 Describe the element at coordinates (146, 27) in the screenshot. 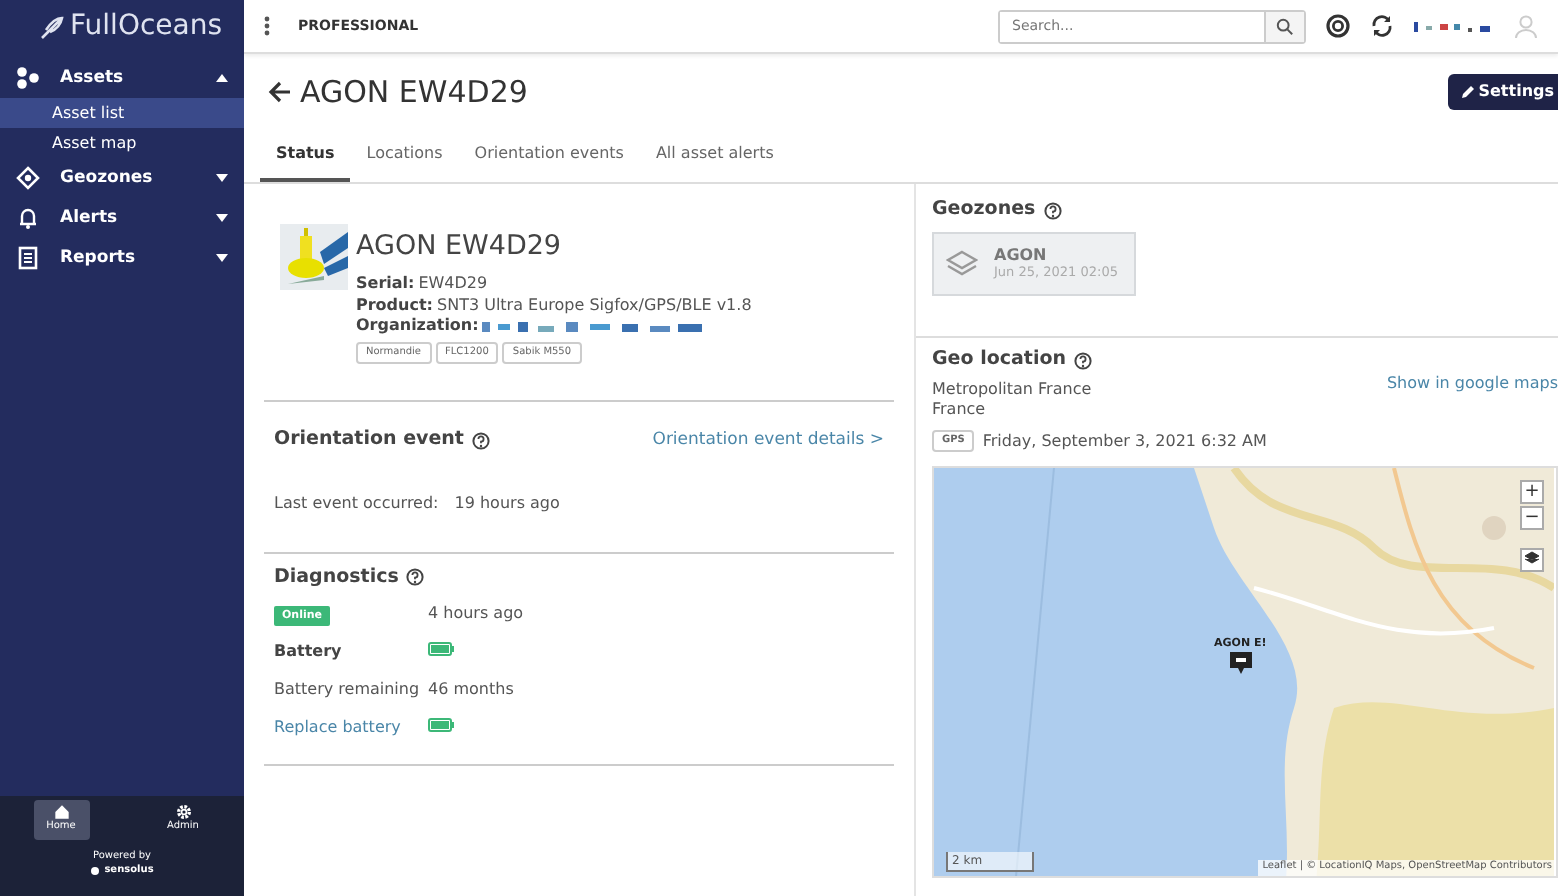

I see `logo-text: FullOceans` at that location.